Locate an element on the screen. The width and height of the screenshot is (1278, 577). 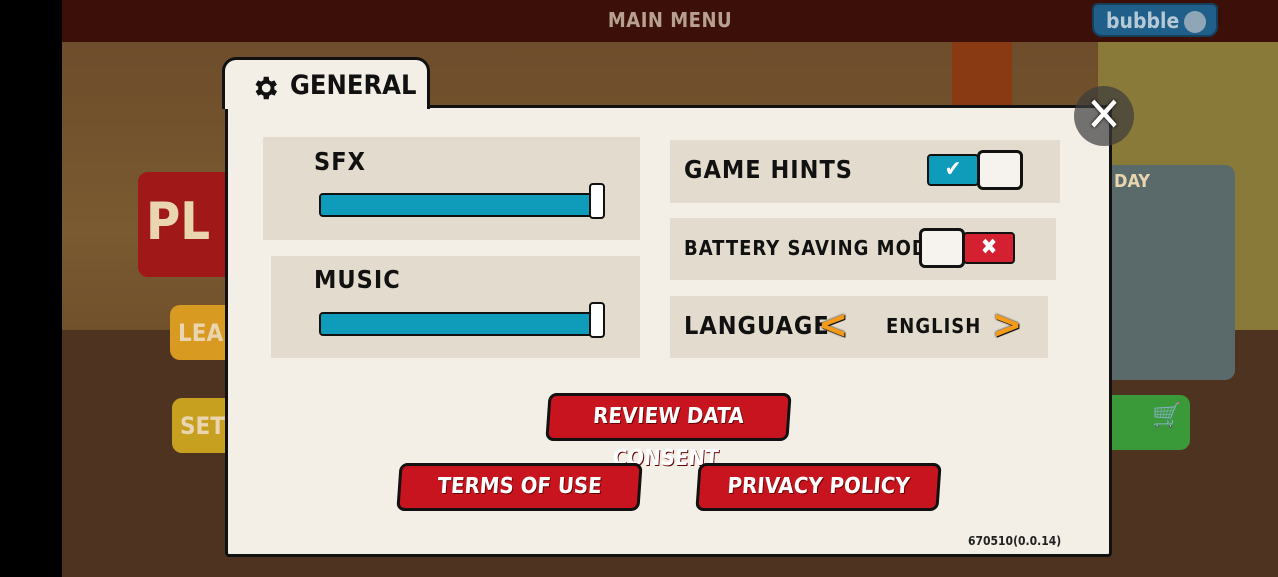
terms-of-use-button: TERMS OF USE is located at coordinates (519, 487).